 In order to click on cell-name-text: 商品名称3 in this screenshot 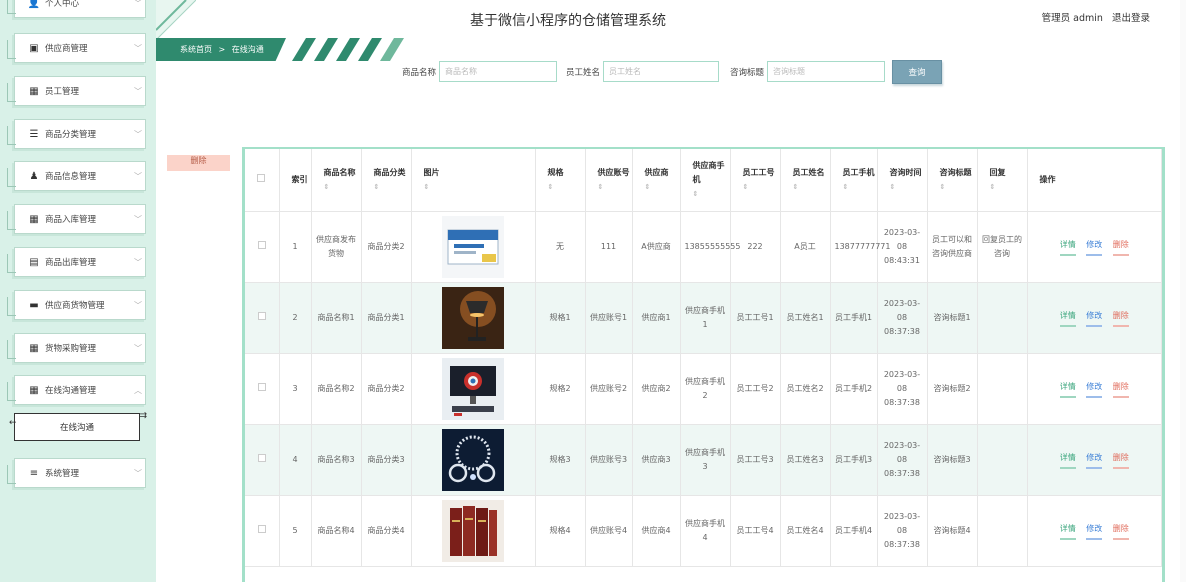, I will do `click(336, 459)`.